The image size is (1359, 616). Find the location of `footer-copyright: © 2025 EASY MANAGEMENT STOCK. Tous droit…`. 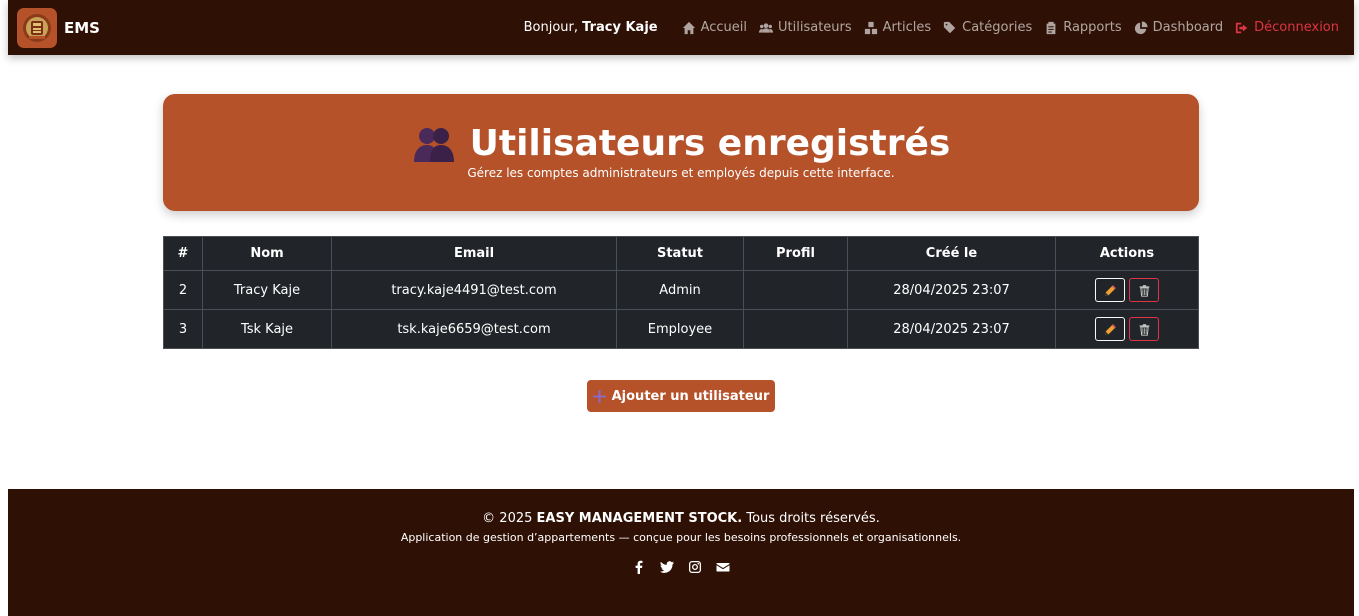

footer-copyright: © 2025 EASY MANAGEMENT STOCK. Tous droit… is located at coordinates (681, 518).